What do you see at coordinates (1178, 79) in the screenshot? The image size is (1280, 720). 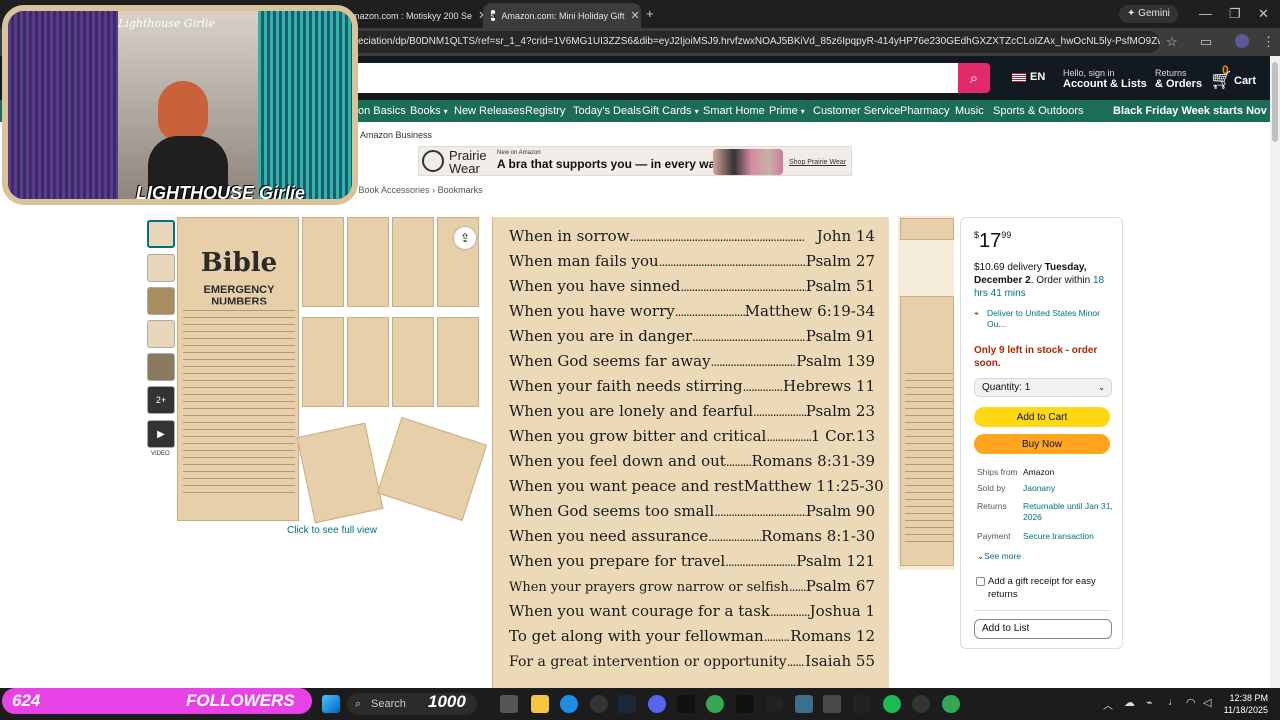 I see `returns-orders-link: Returns & Orders` at bounding box center [1178, 79].